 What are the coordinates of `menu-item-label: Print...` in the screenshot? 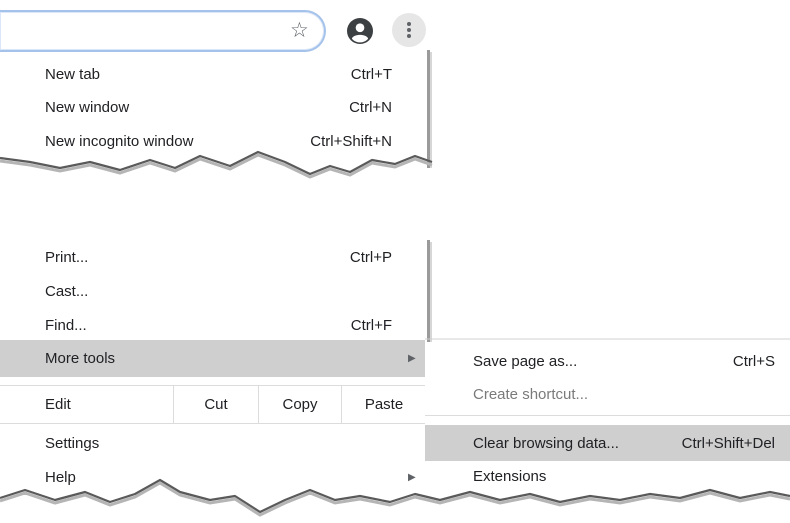 It's located at (67, 257).